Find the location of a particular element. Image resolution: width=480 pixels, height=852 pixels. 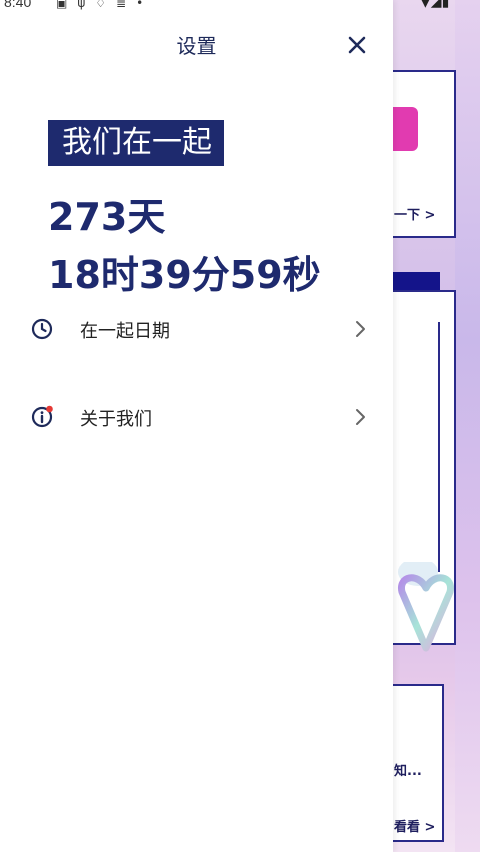

together-badge: 我们在一起 is located at coordinates (136, 143).